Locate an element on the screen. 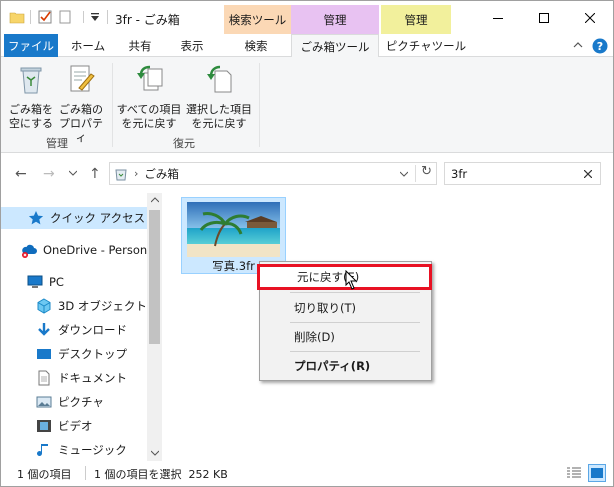 Image resolution: width=614 pixels, height=487 pixels. pc-icon is located at coordinates (35, 281).